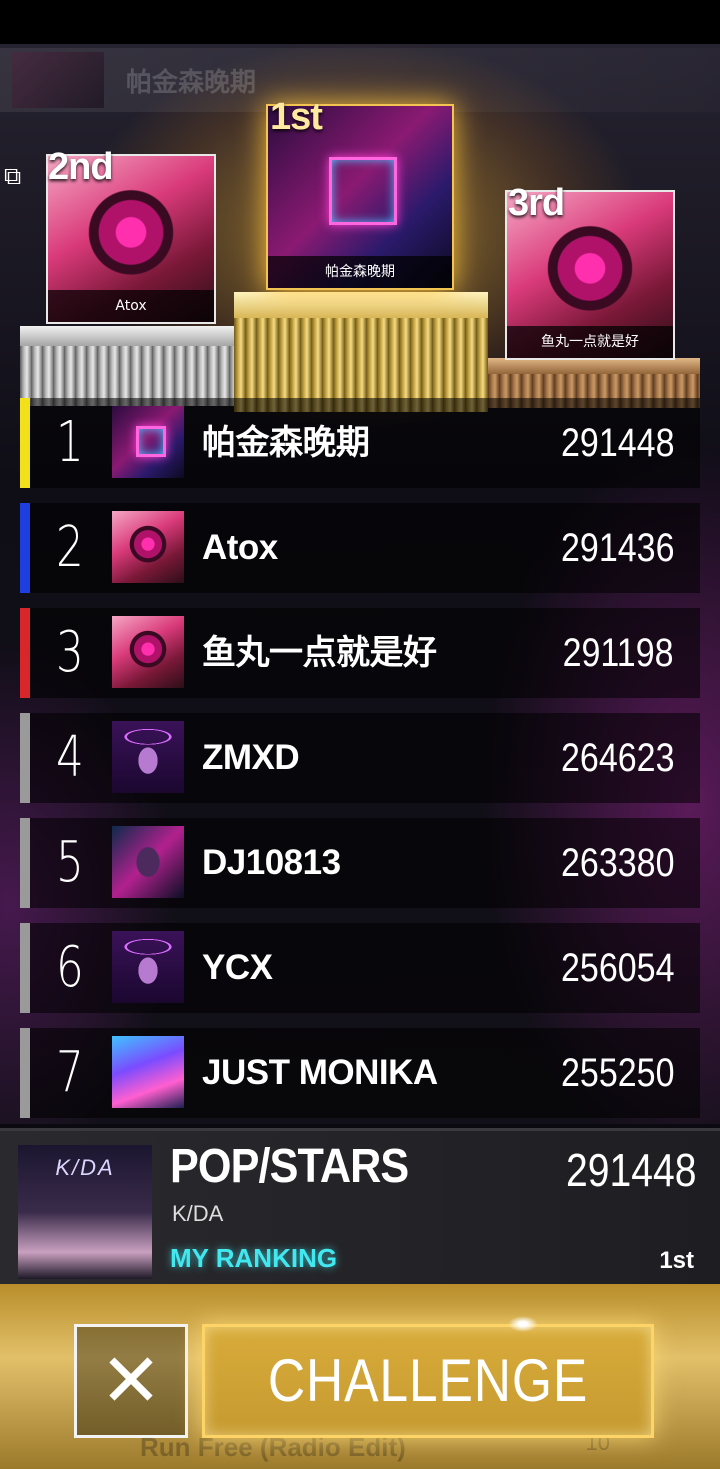  I want to click on player-name: DJ10813, so click(271, 862).